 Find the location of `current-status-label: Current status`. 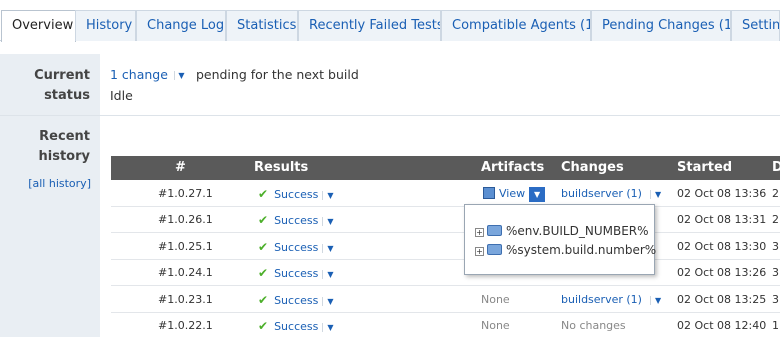

current-status-label: Current status is located at coordinates (62, 85).